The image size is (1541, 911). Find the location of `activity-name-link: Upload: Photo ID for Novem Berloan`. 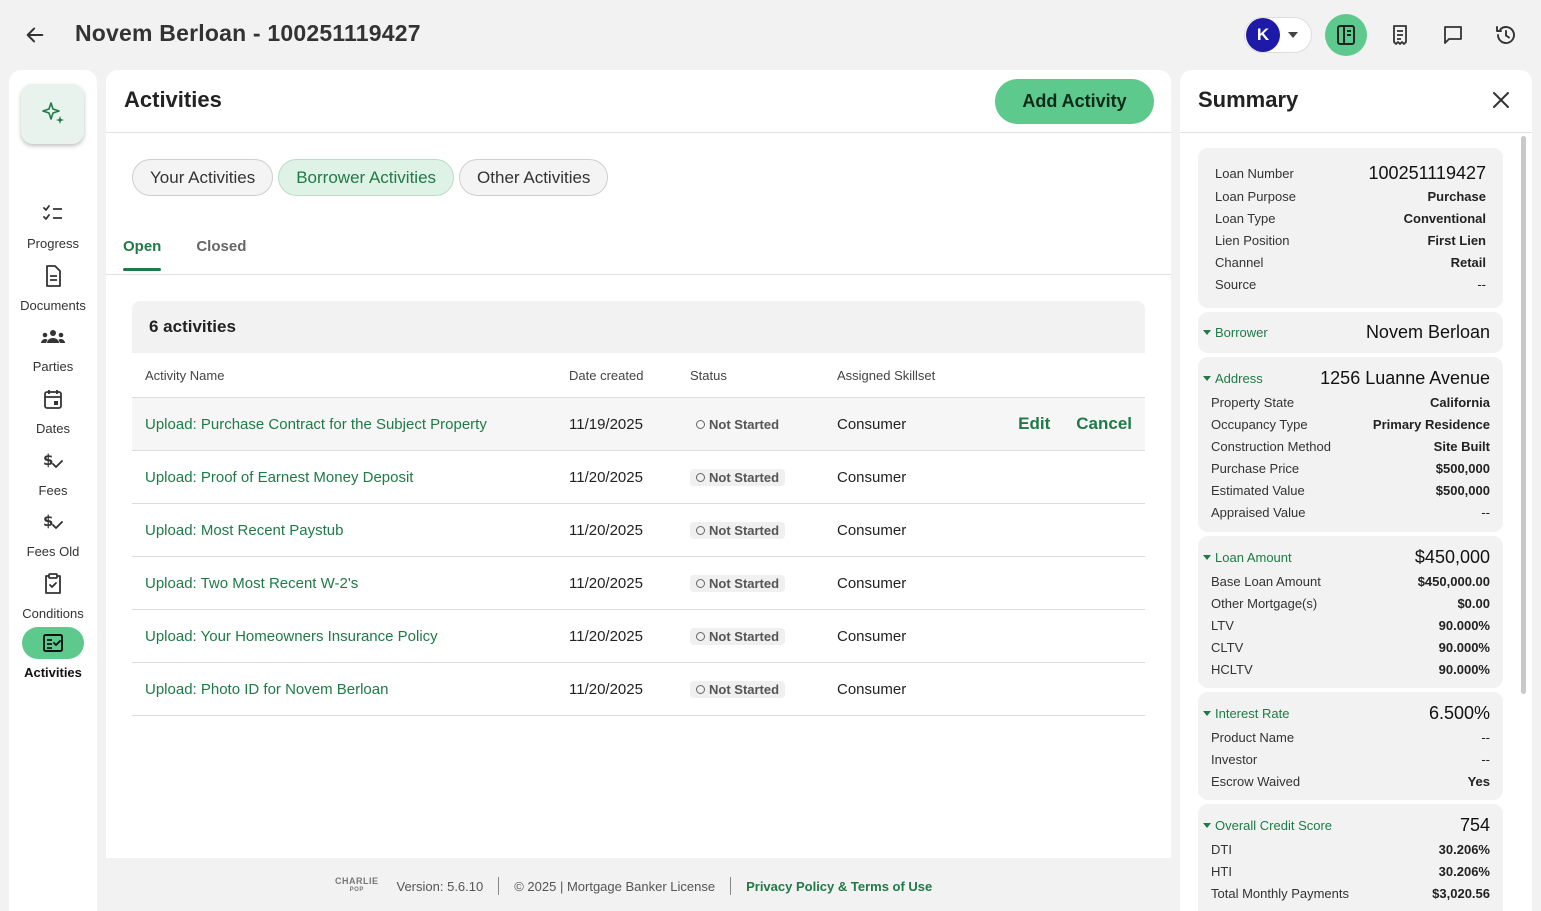

activity-name-link: Upload: Photo ID for Novem Berloan is located at coordinates (350, 689).